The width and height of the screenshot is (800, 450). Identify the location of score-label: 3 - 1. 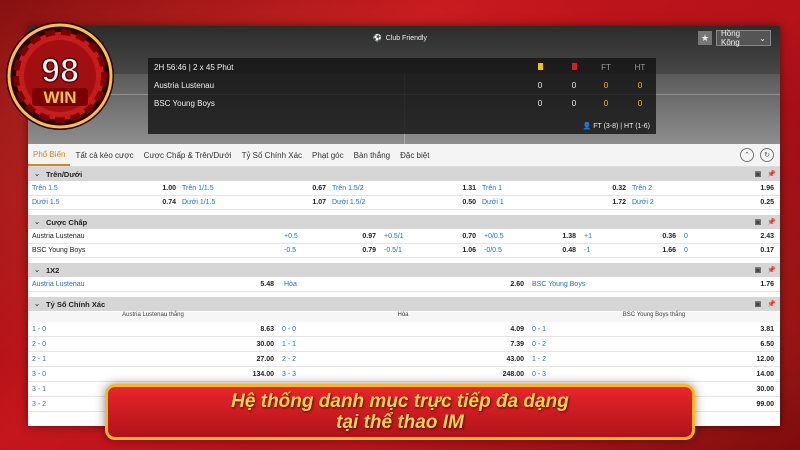
(39, 389).